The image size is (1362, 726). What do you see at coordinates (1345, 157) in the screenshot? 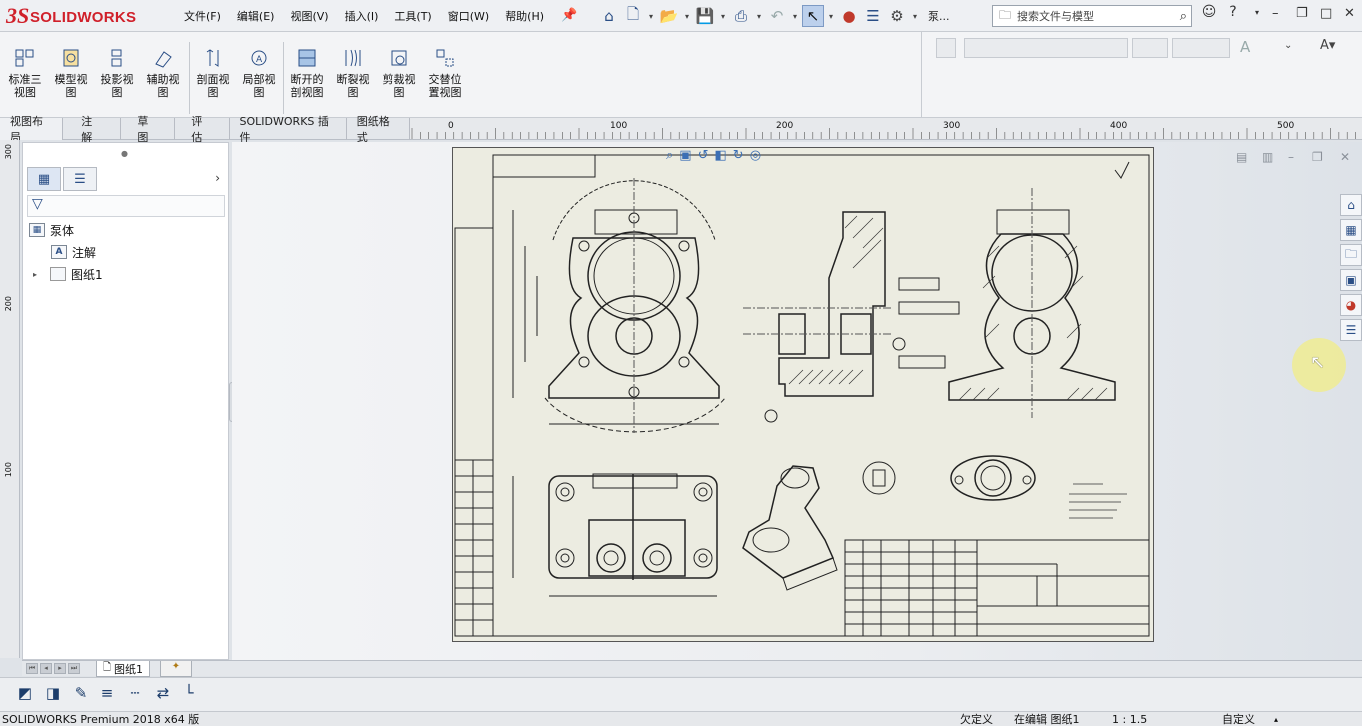
I see `doc-close-icon: ✕` at bounding box center [1345, 157].